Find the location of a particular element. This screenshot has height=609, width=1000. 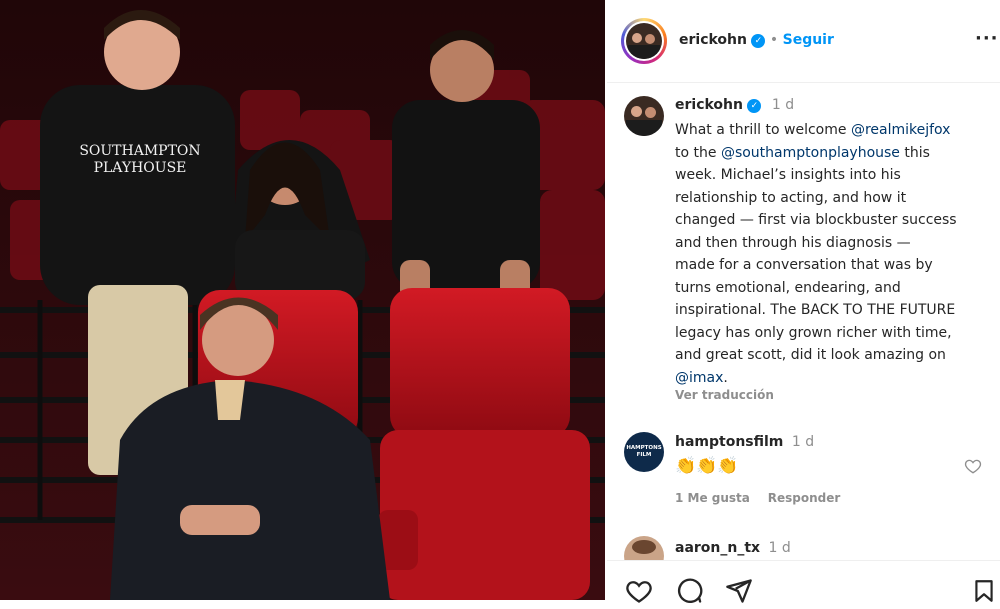

post-header: erickohn ✓ • Seguir ··· is located at coordinates (803, 41).